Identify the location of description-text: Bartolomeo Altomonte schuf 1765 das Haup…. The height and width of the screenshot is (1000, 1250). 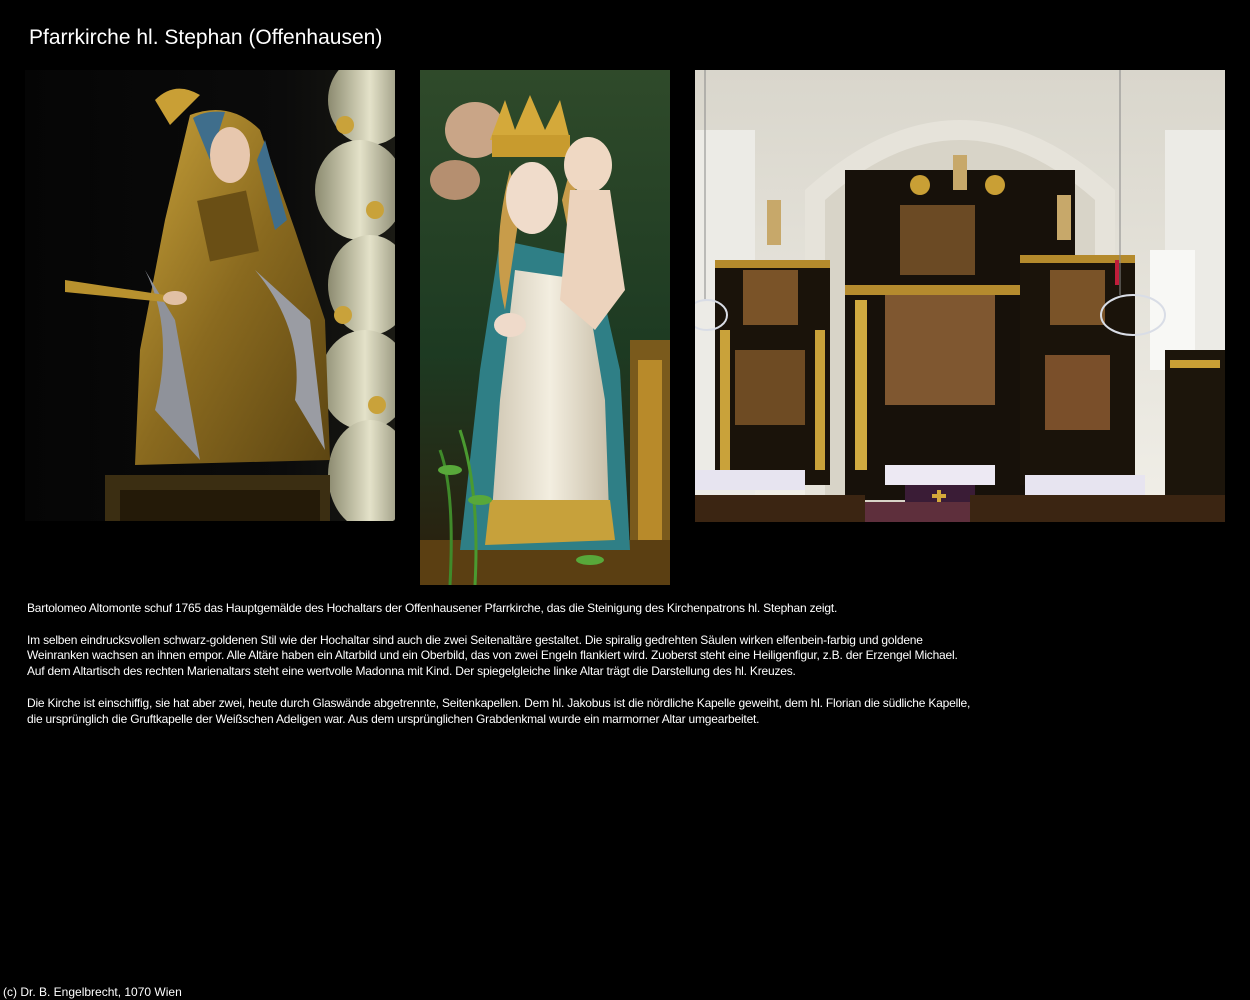
(499, 672).